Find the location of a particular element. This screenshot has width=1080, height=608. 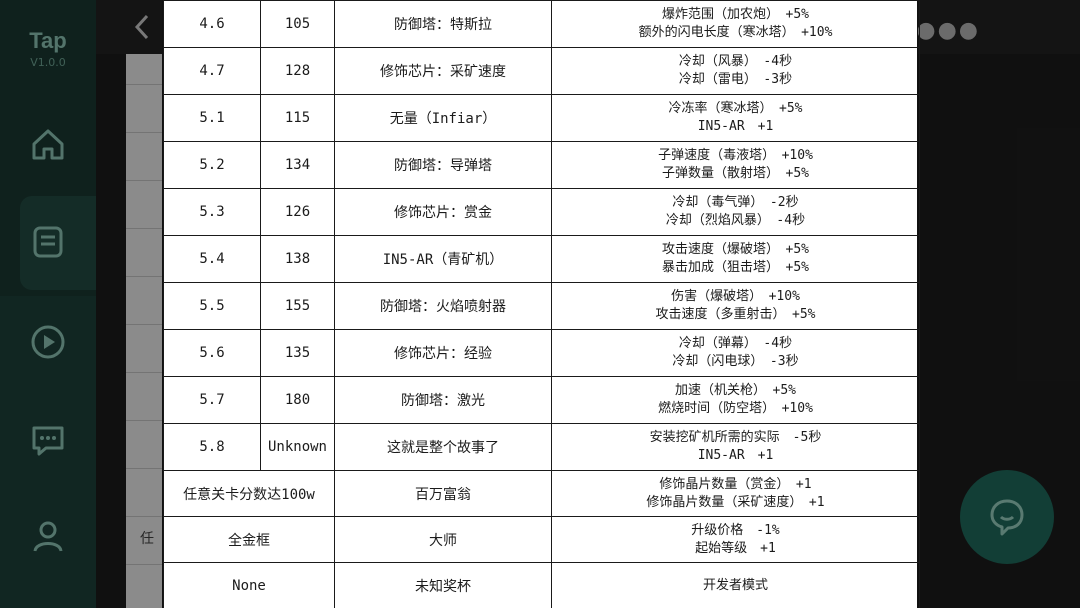

effects-cell: 升级价格 -1% 起始等级 +1 is located at coordinates (735, 539).